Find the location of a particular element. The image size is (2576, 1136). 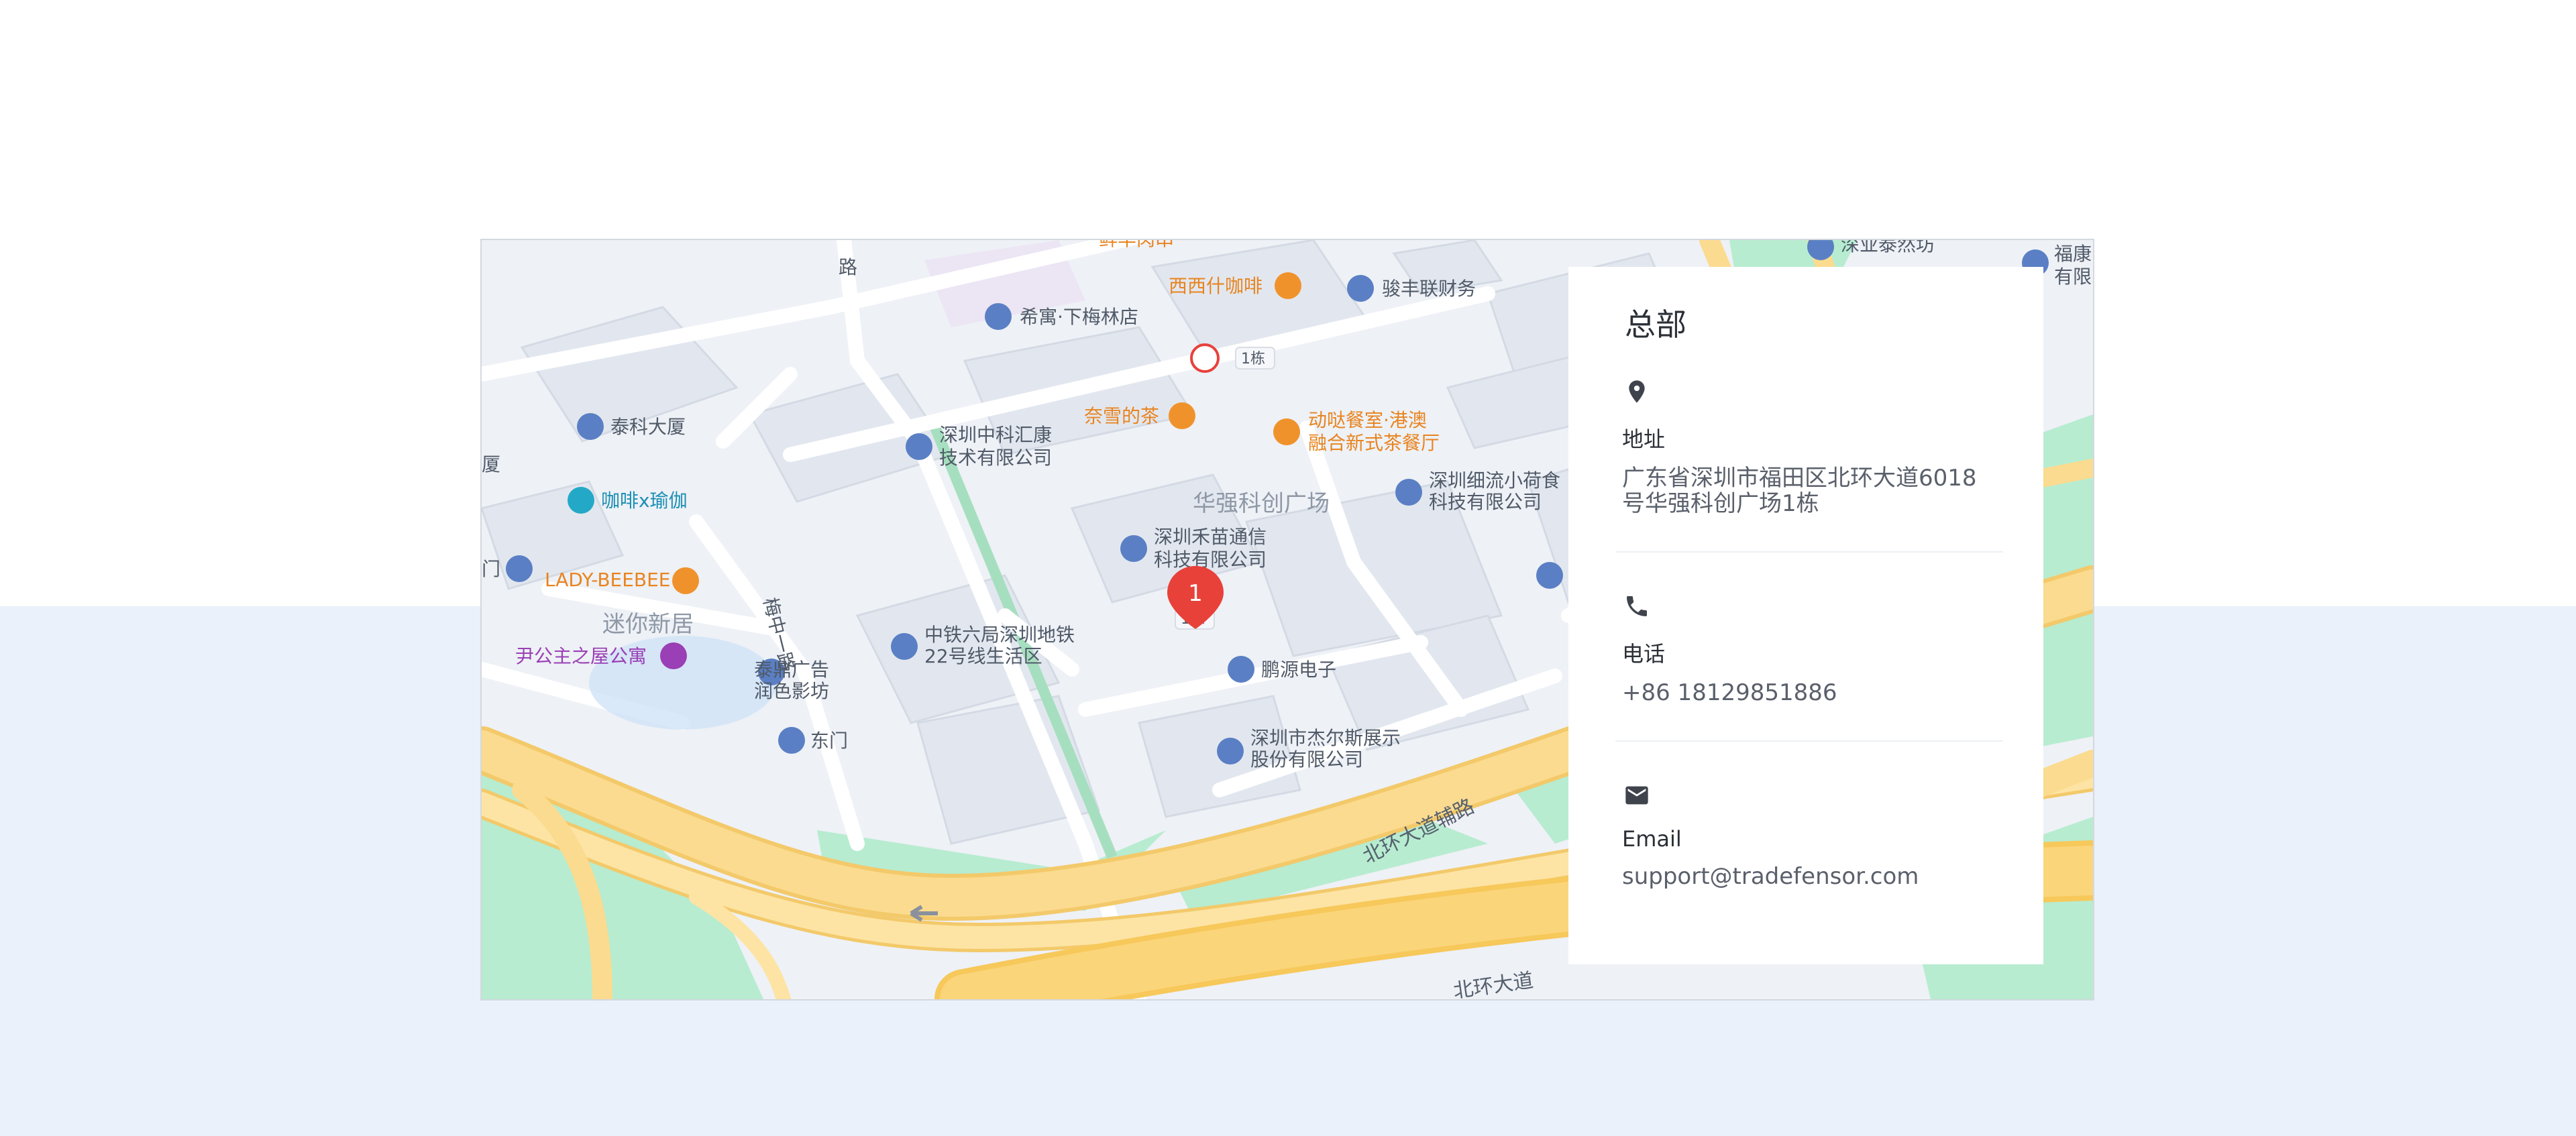

map-label: 华强科创广场 is located at coordinates (1261, 503).